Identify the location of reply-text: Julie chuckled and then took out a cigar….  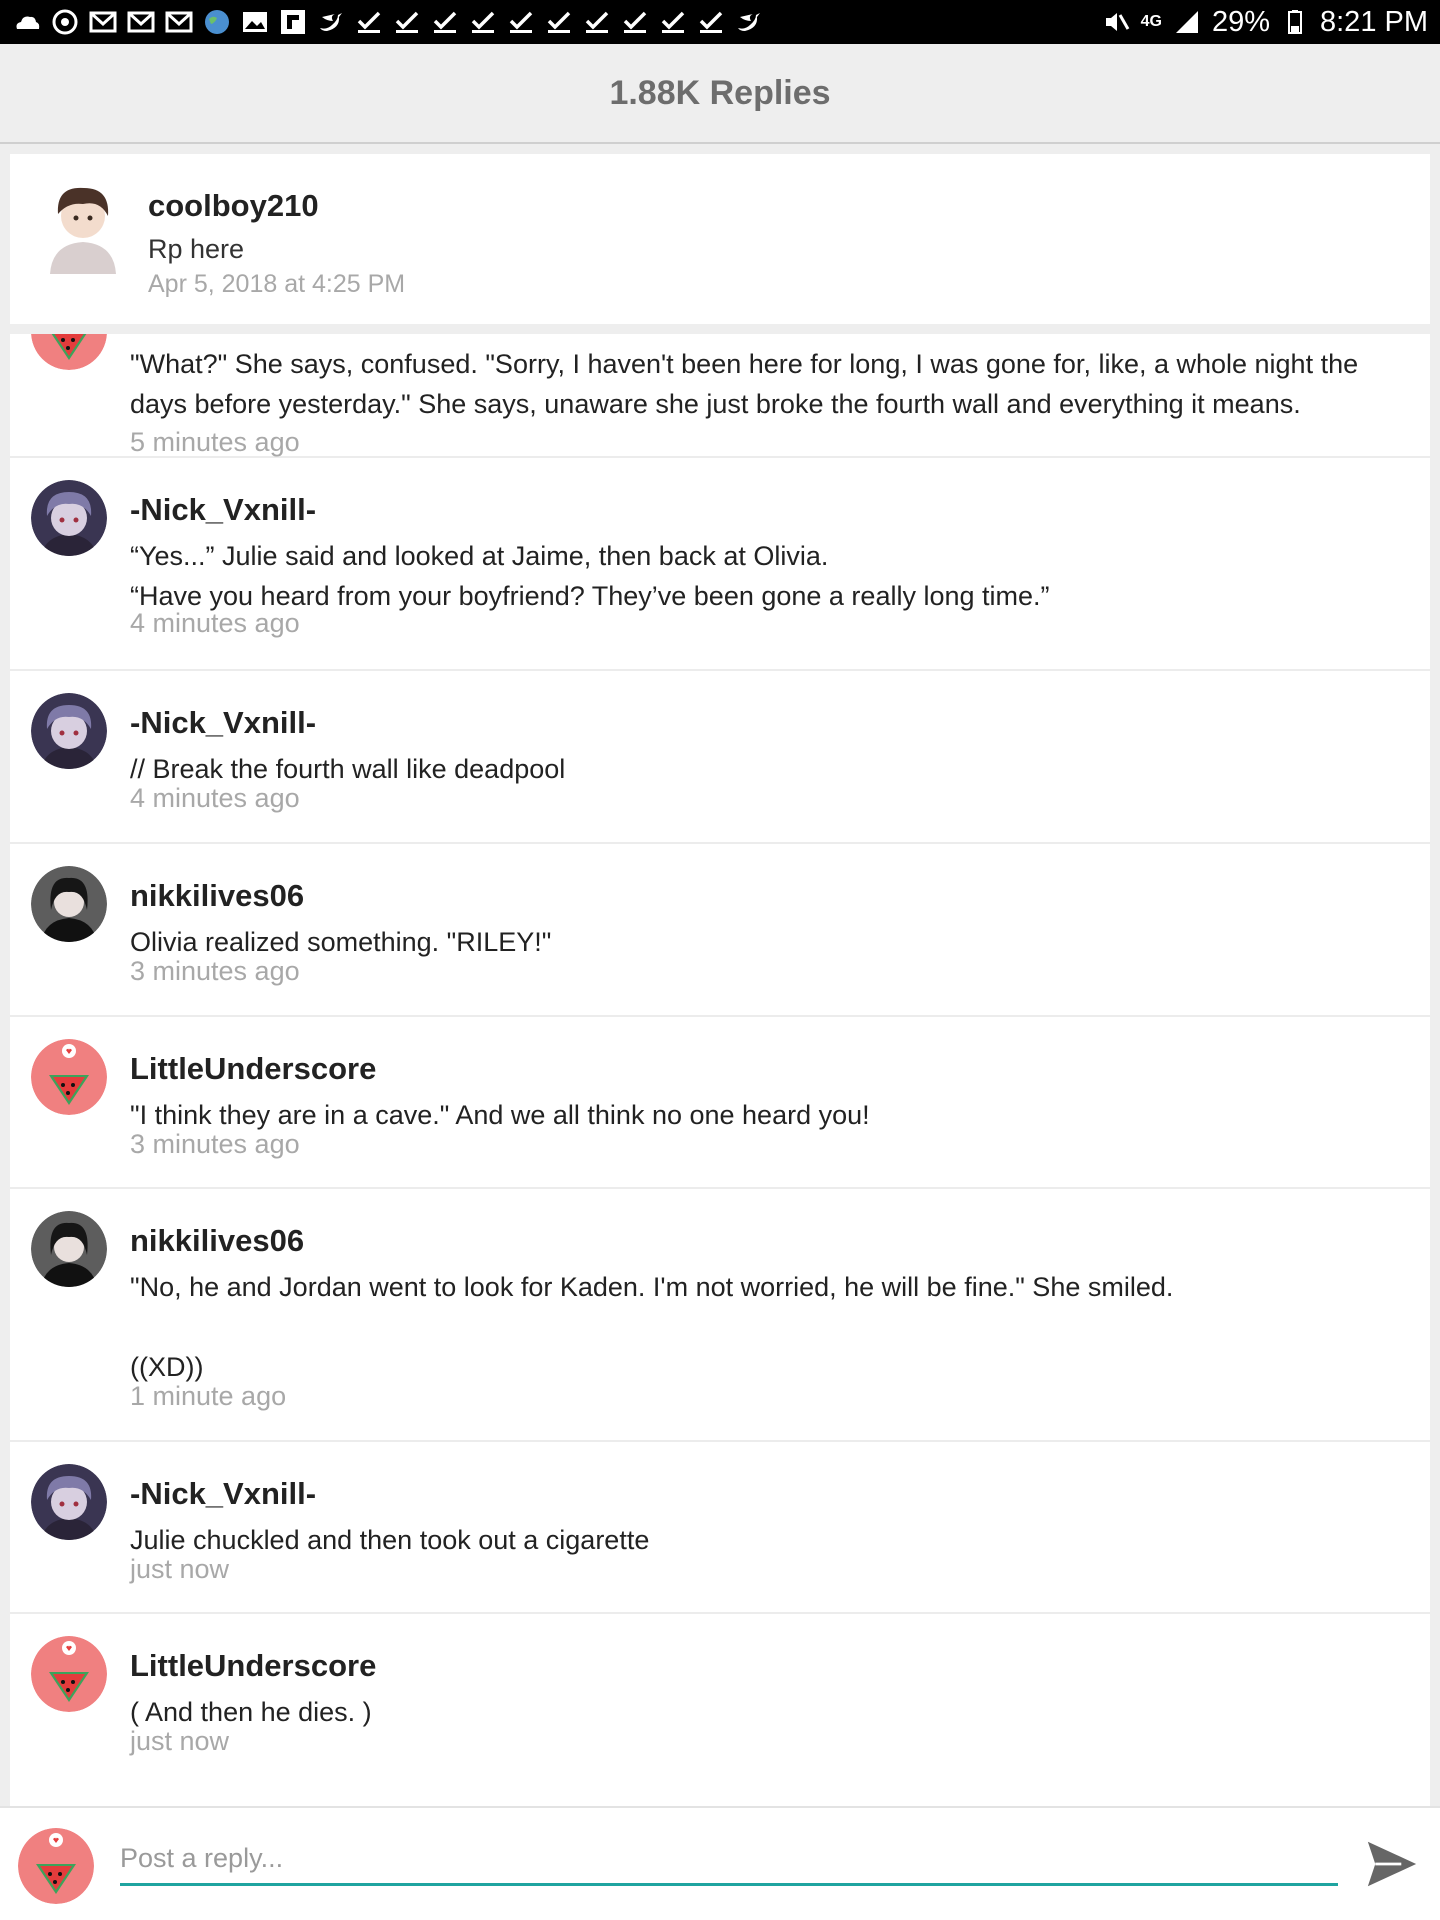
(390, 1540).